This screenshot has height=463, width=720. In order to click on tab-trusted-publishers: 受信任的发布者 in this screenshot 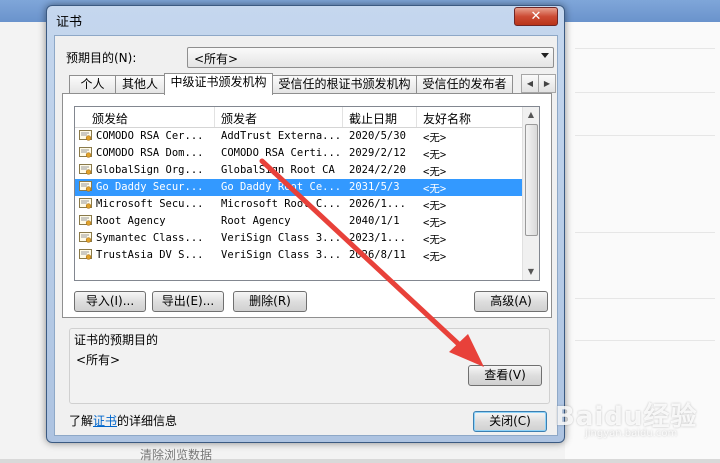, I will do `click(464, 84)`.